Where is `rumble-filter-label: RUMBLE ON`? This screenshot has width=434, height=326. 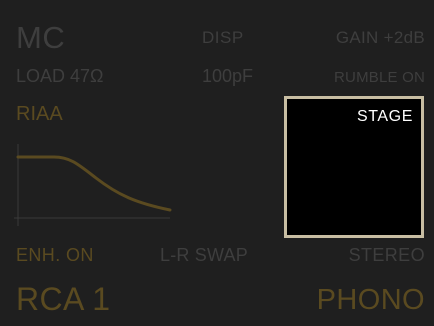 rumble-filter-label: RUMBLE ON is located at coordinates (379, 77).